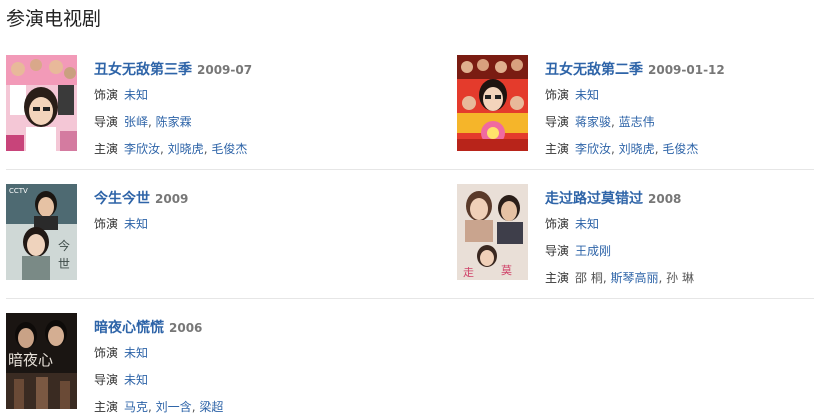 This screenshot has height=419, width=814. Describe the element at coordinates (18, 191) in the screenshot. I see `poster-text: CCTV` at that location.